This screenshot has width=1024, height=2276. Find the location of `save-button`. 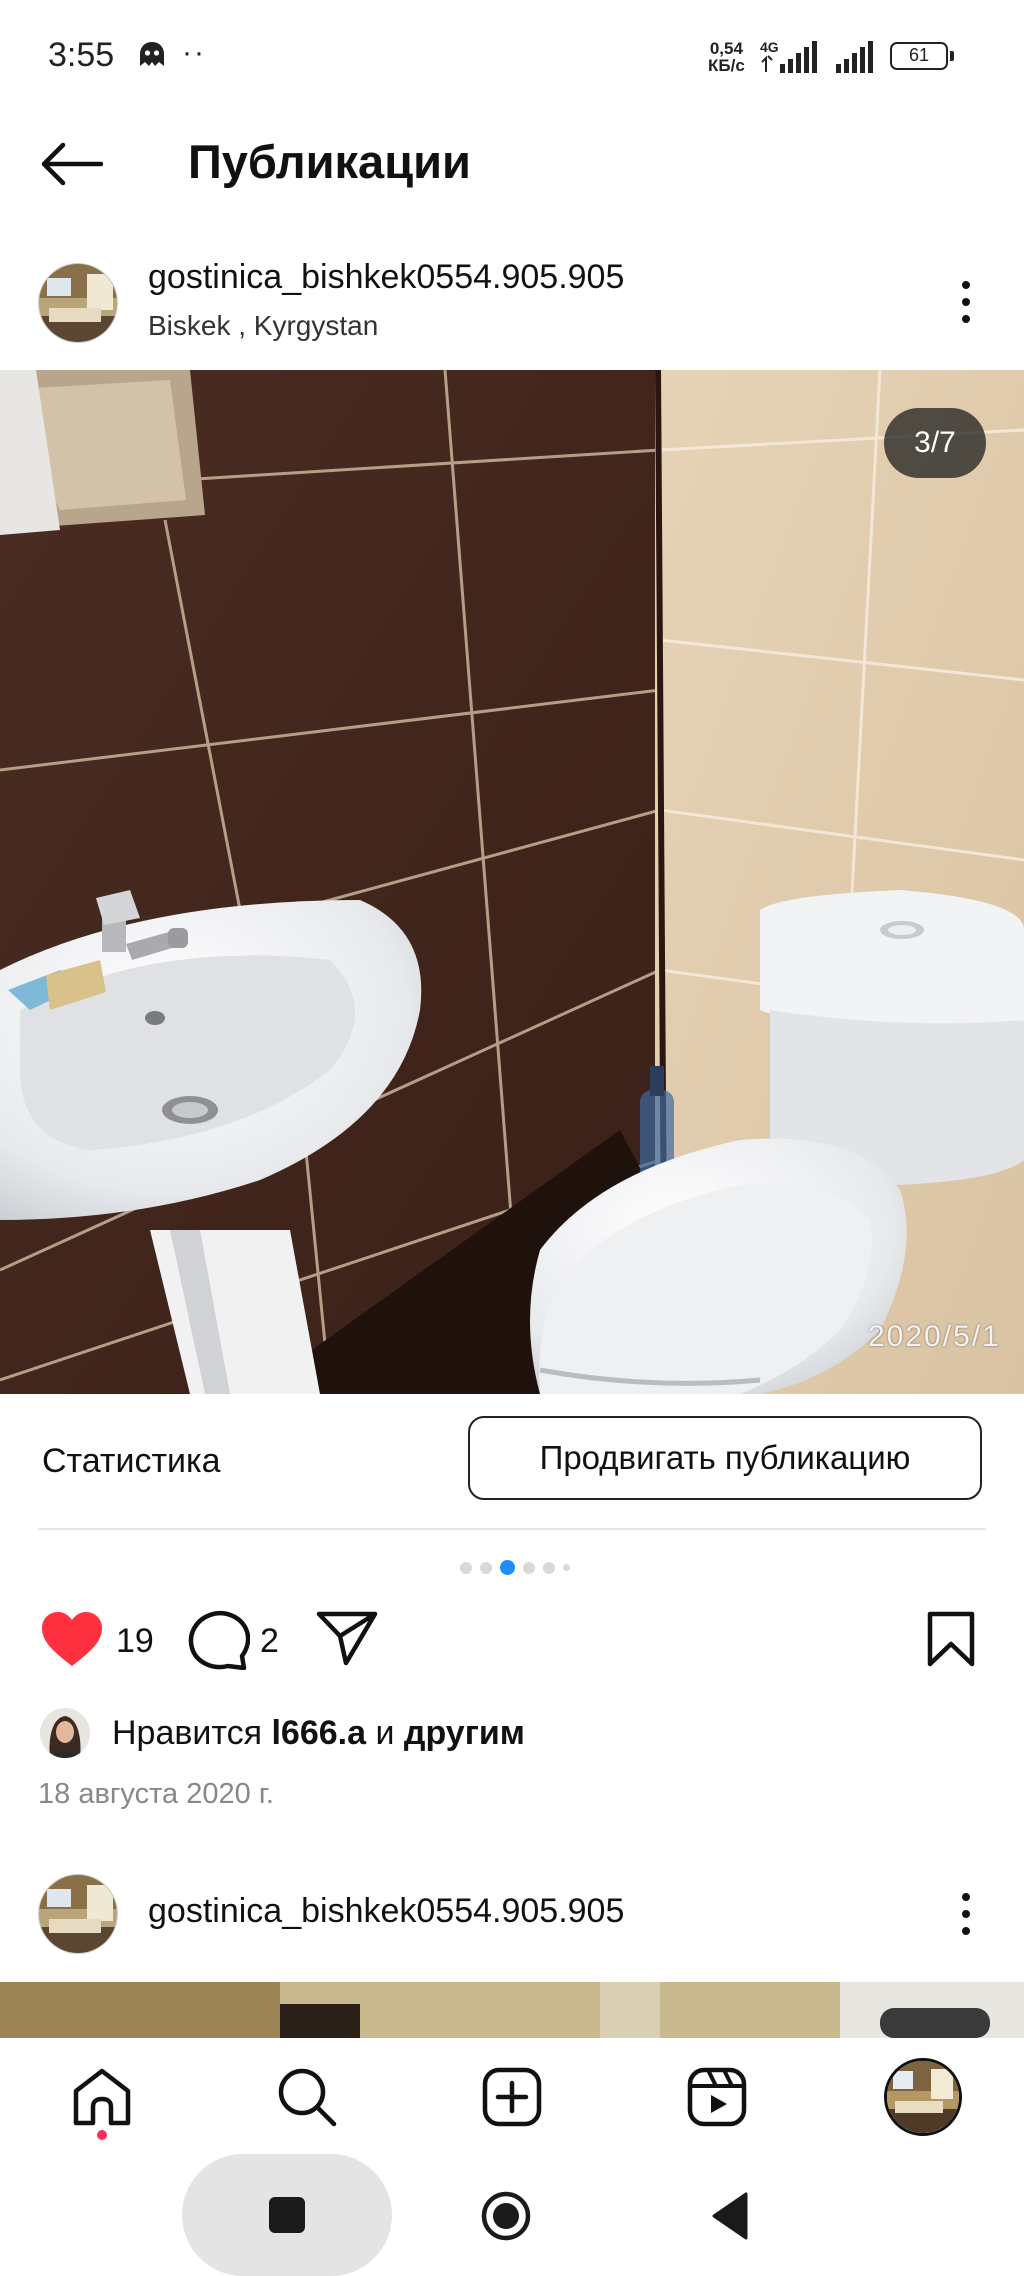

save-button is located at coordinates (951, 1641).